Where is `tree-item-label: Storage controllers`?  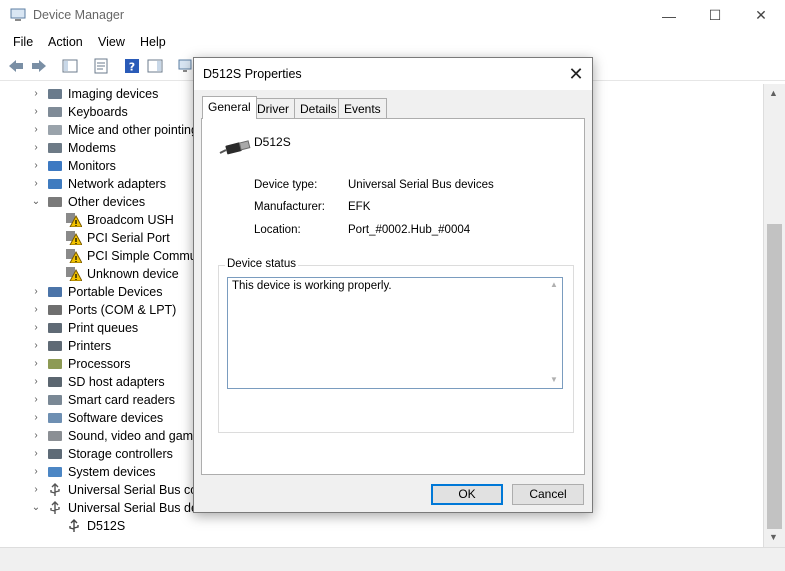
tree-item-label: Storage controllers is located at coordinates (120, 454).